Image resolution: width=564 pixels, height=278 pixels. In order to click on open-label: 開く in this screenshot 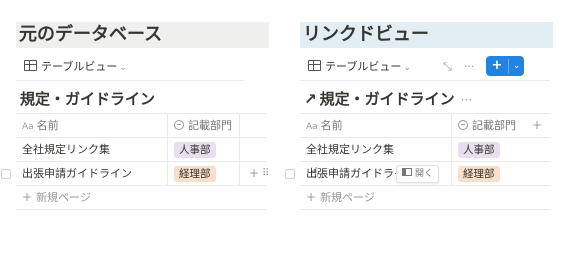, I will do `click(424, 174)`.